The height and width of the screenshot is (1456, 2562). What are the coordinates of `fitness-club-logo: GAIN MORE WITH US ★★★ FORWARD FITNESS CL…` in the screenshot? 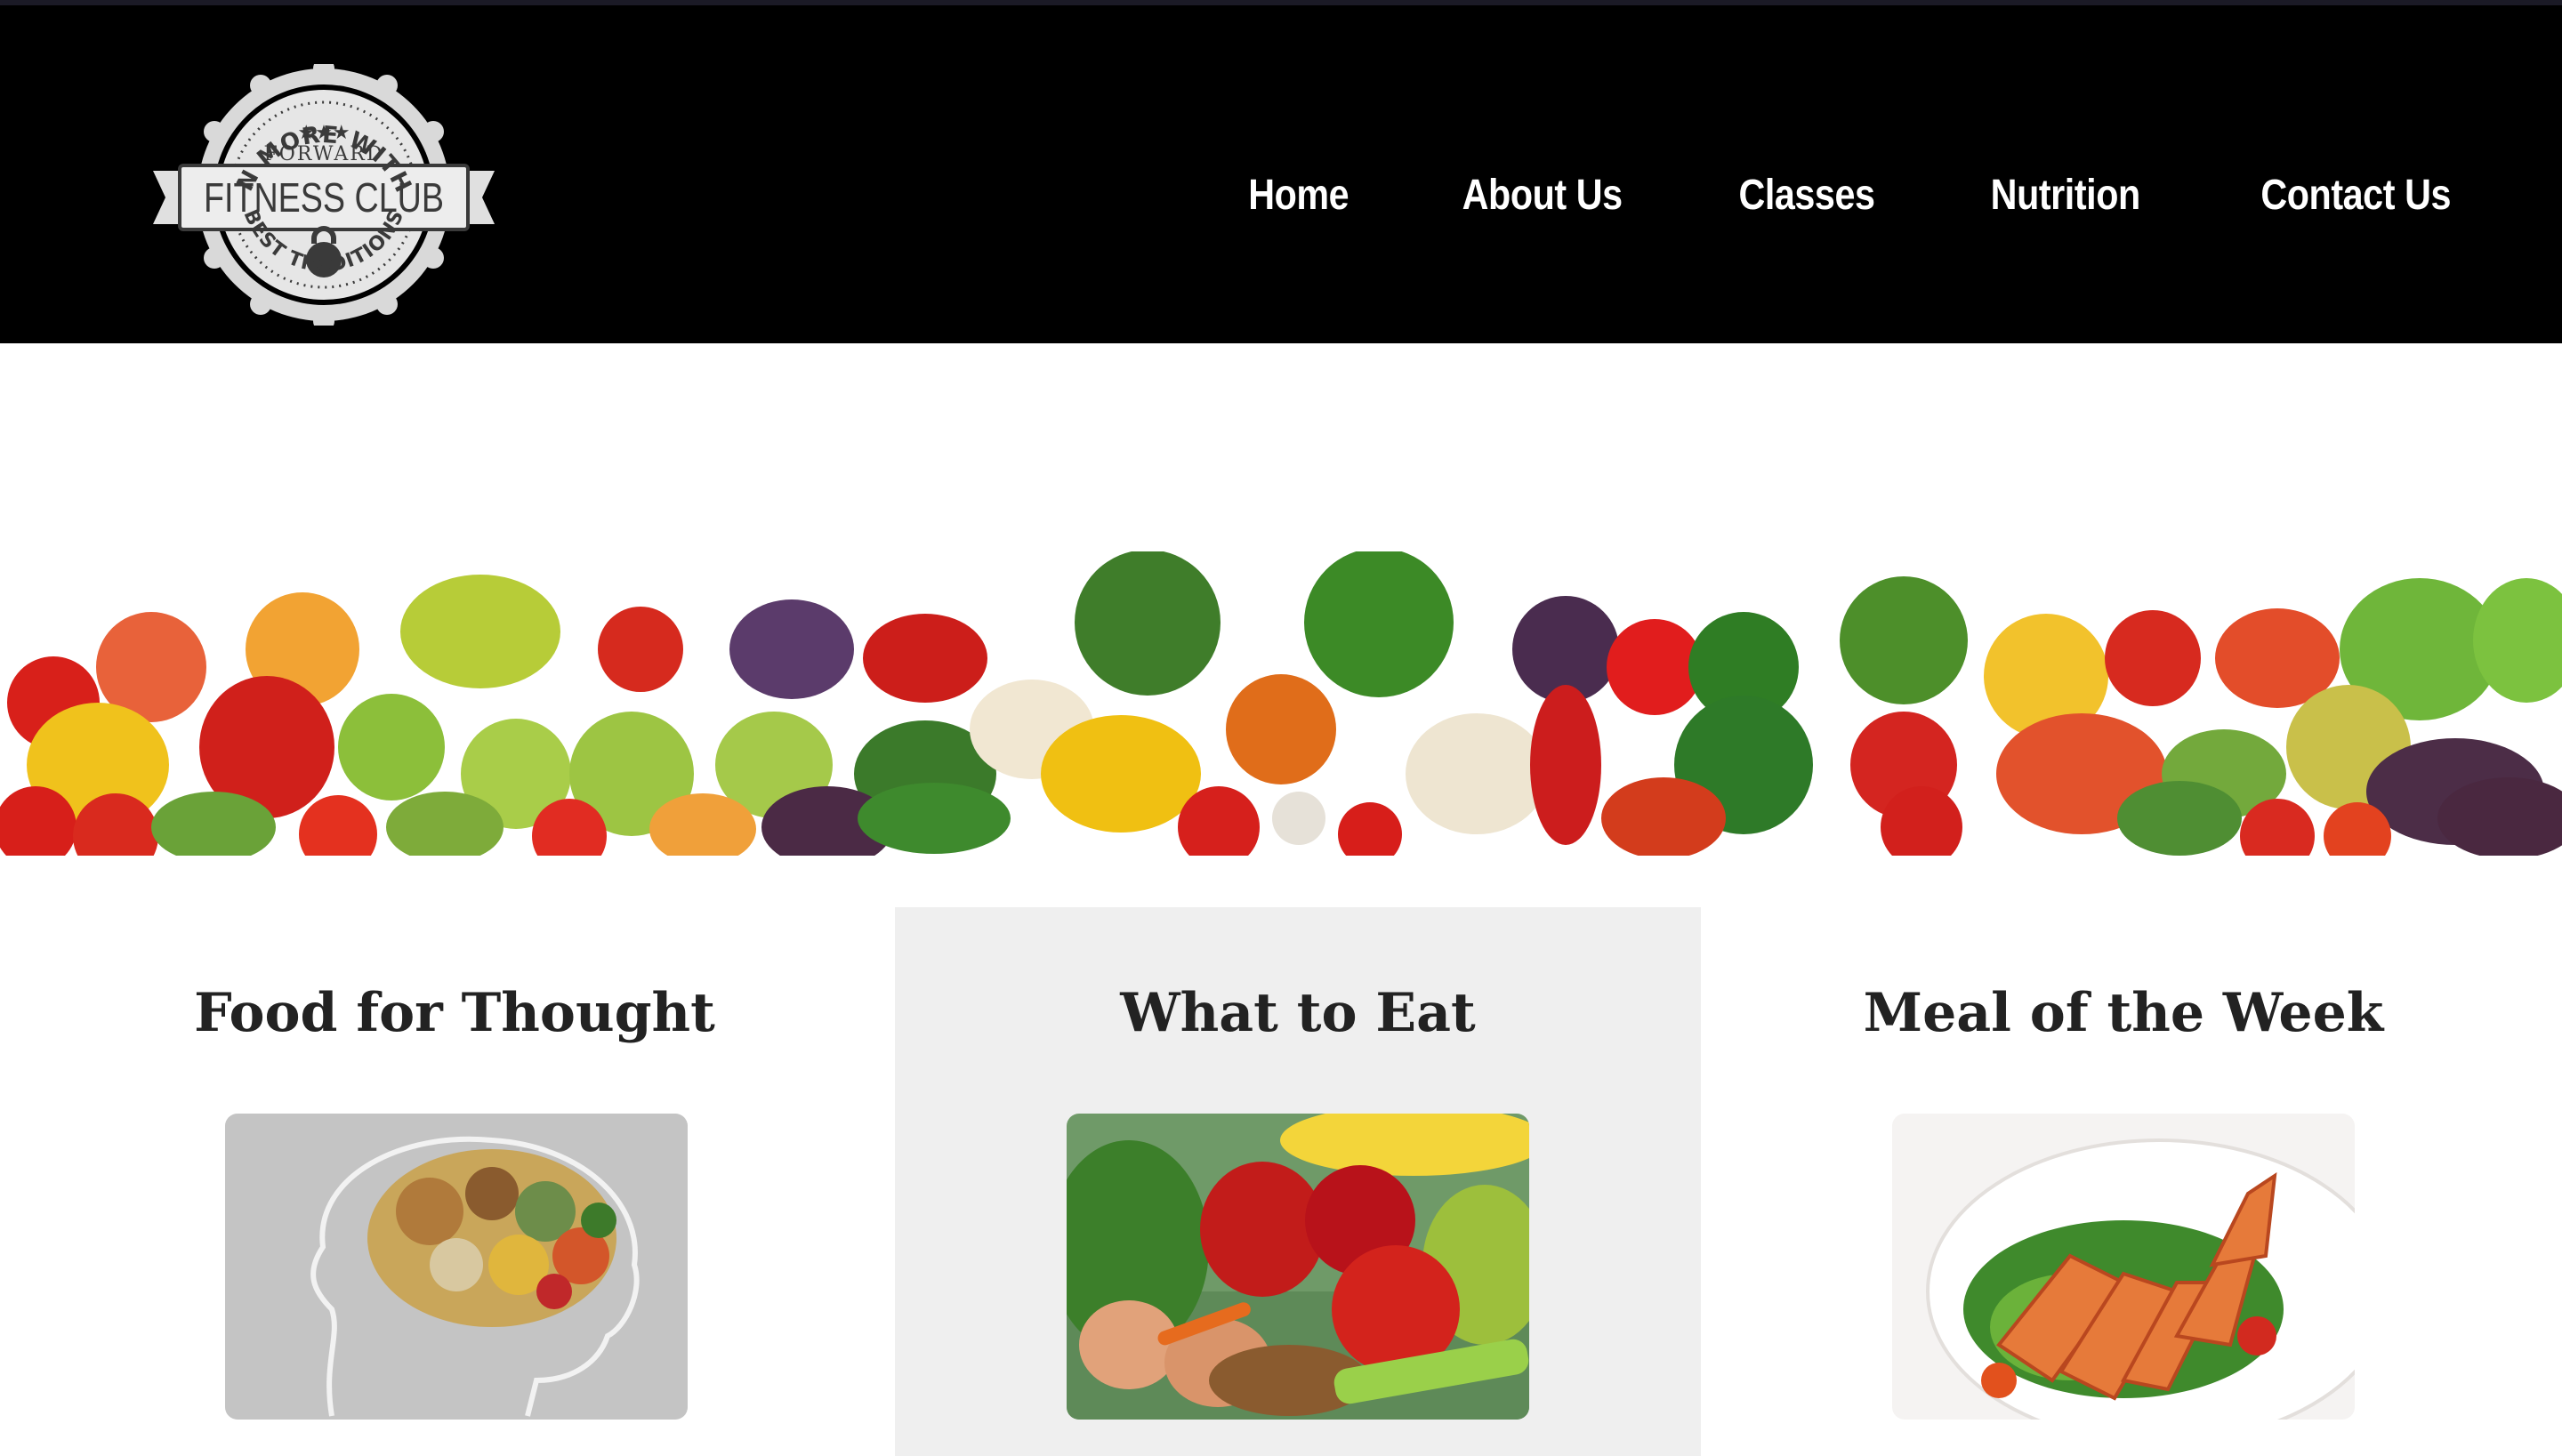 It's located at (324, 195).